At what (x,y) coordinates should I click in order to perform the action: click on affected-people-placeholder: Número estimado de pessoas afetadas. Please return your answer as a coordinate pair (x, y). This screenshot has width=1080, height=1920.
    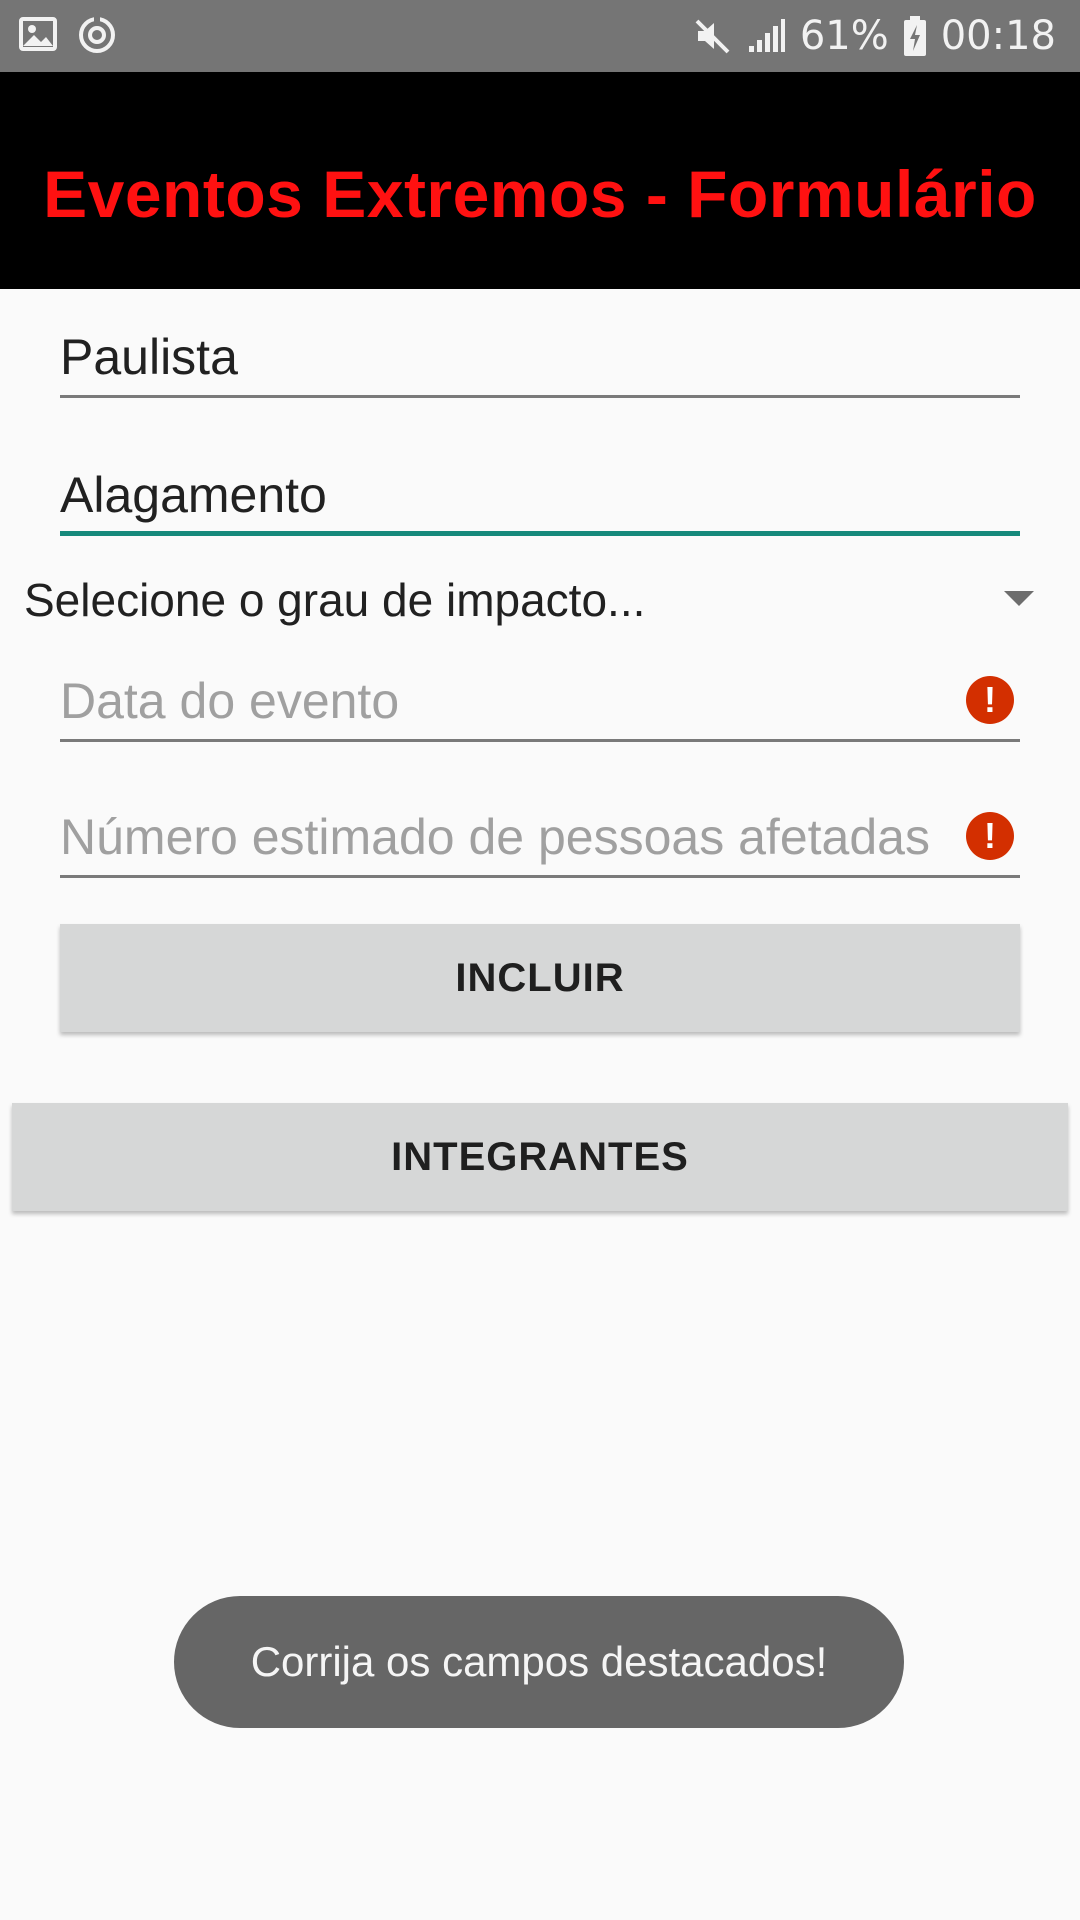
    Looking at the image, I should click on (495, 837).